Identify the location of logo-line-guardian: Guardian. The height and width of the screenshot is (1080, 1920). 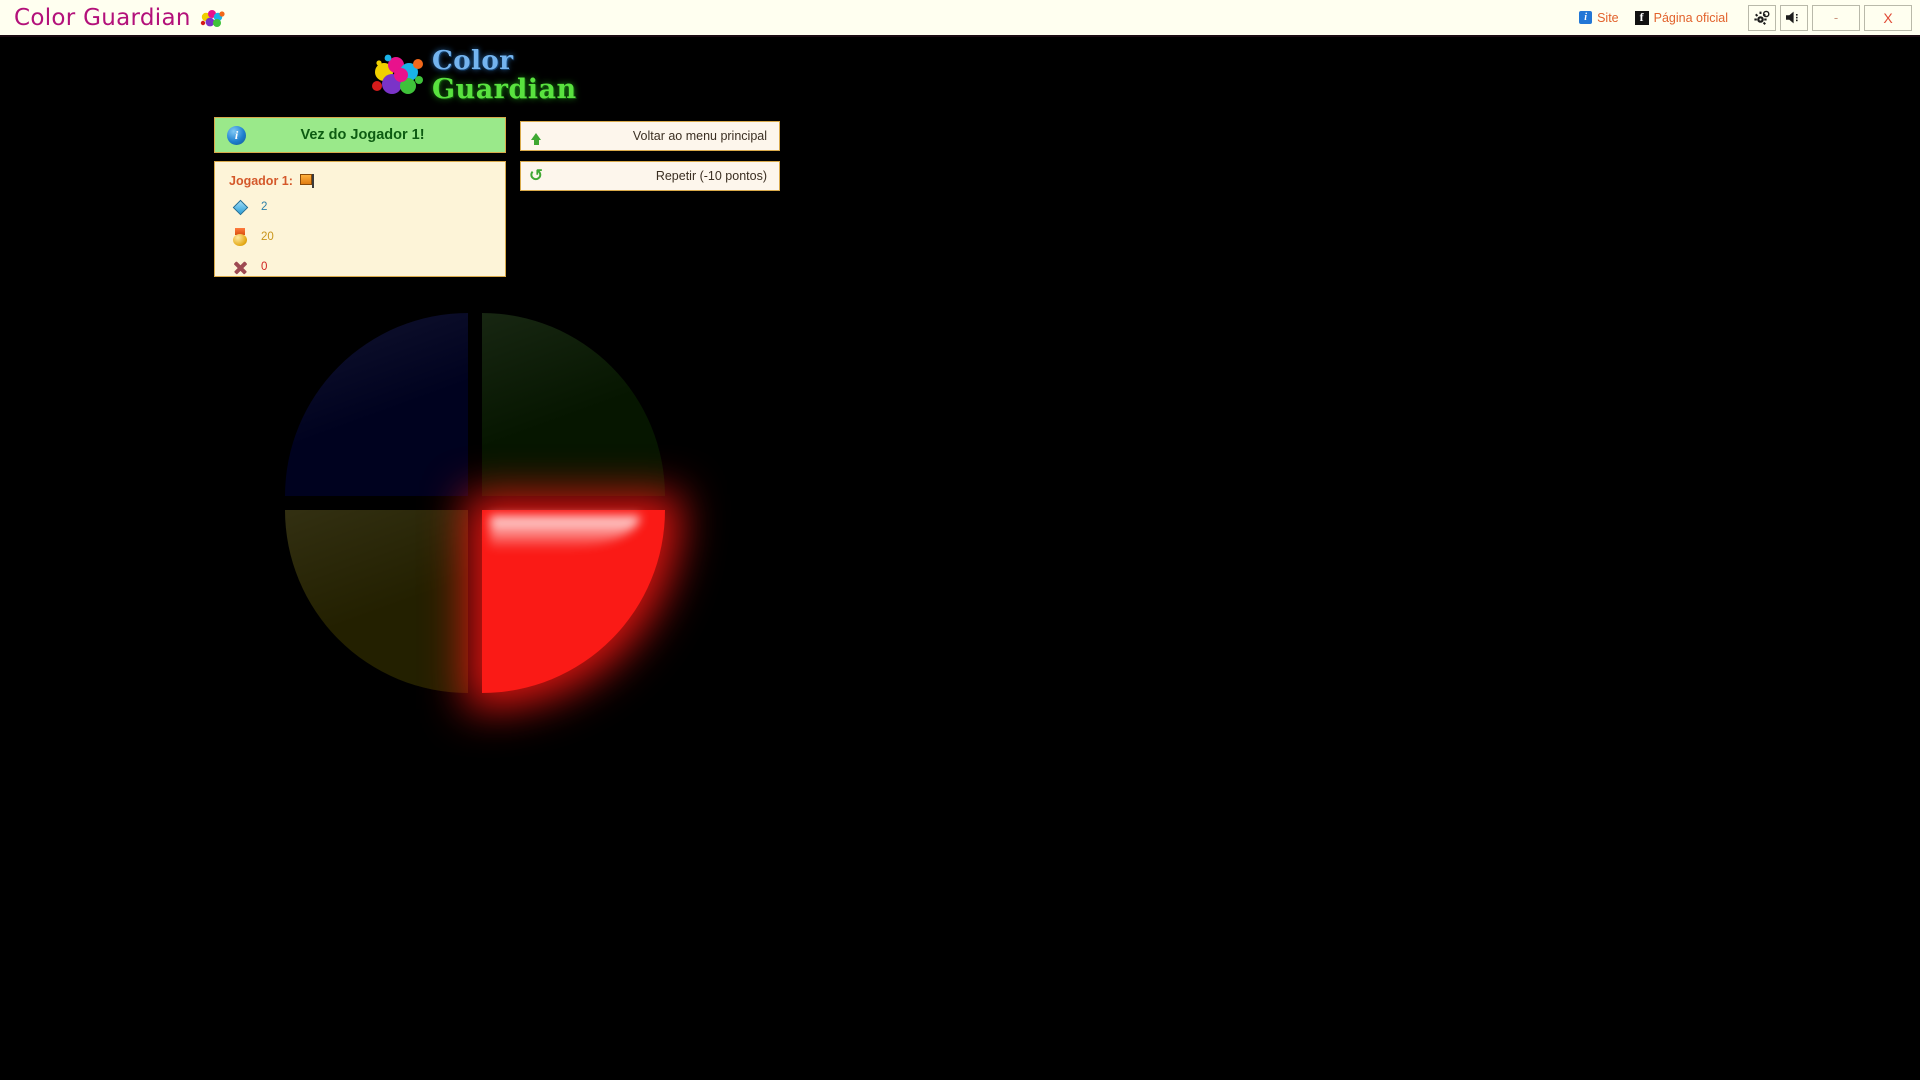
(504, 89).